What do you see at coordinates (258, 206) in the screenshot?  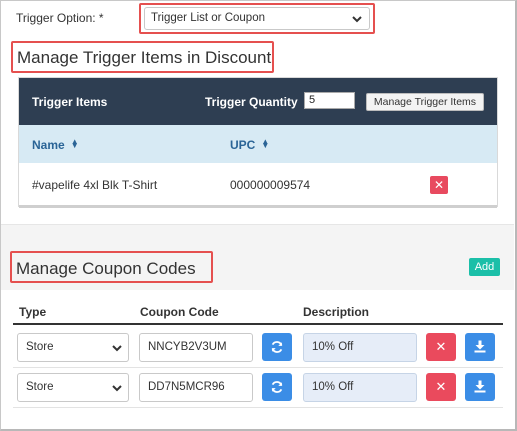 I see `horizontal-scrollbar` at bounding box center [258, 206].